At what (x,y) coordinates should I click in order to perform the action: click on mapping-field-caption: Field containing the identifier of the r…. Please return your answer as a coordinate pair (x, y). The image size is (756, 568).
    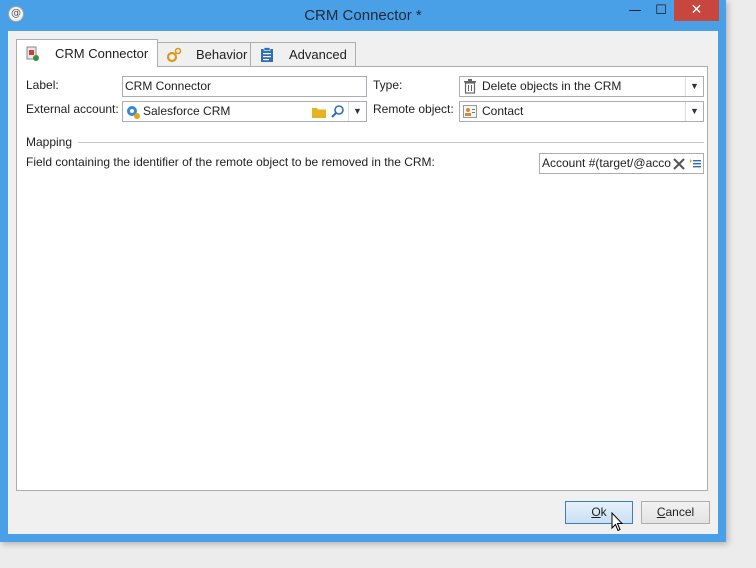
    Looking at the image, I should click on (230, 162).